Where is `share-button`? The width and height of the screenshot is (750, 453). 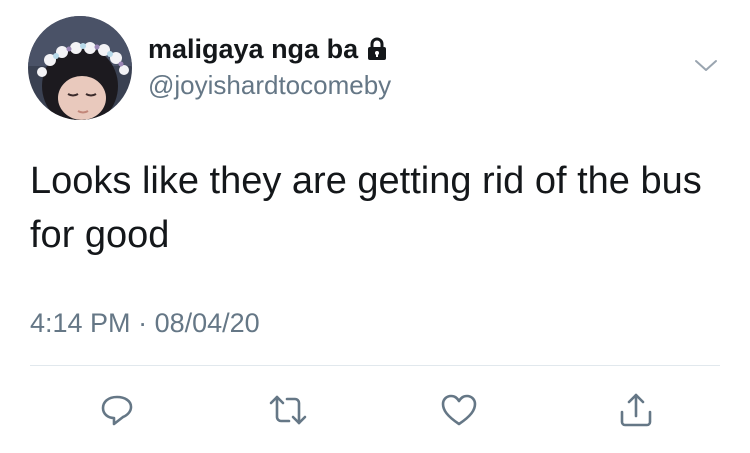 share-button is located at coordinates (636, 410).